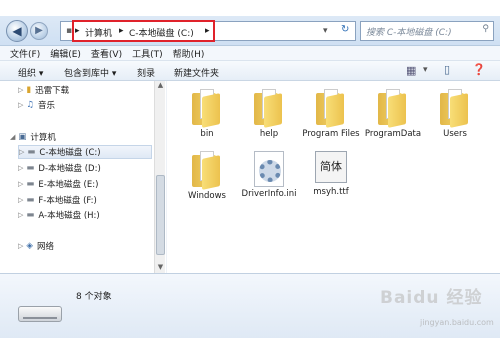 This screenshot has width=500, height=338. What do you see at coordinates (69, 216) in the screenshot?
I see `sidebar-item-label: A-本地磁盘 (H:)` at bounding box center [69, 216].